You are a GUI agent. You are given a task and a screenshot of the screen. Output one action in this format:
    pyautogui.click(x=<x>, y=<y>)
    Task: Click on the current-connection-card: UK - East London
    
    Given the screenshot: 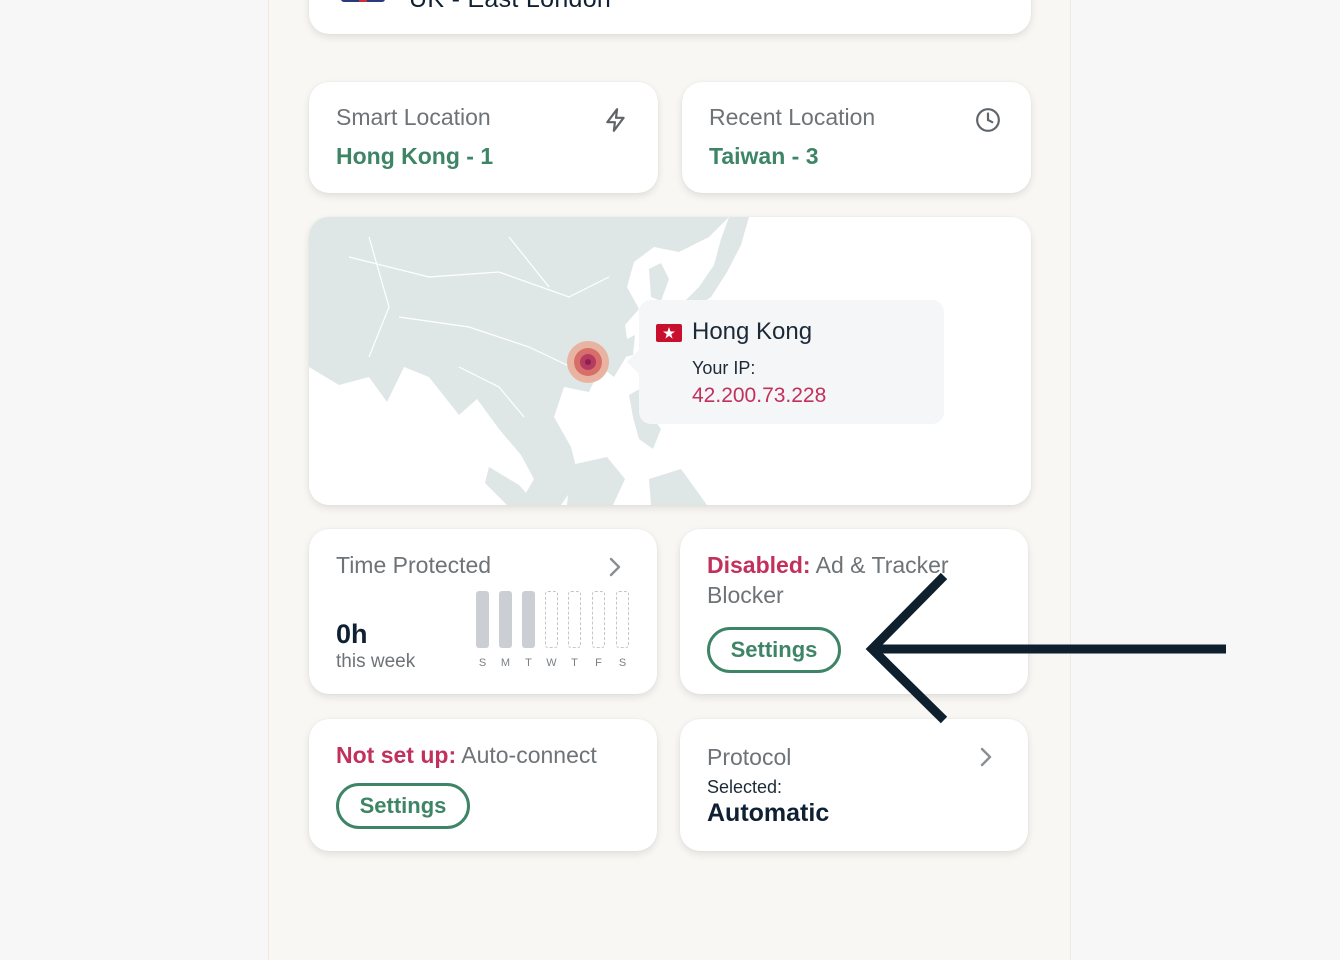 What is the action you would take?
    pyautogui.click(x=670, y=17)
    